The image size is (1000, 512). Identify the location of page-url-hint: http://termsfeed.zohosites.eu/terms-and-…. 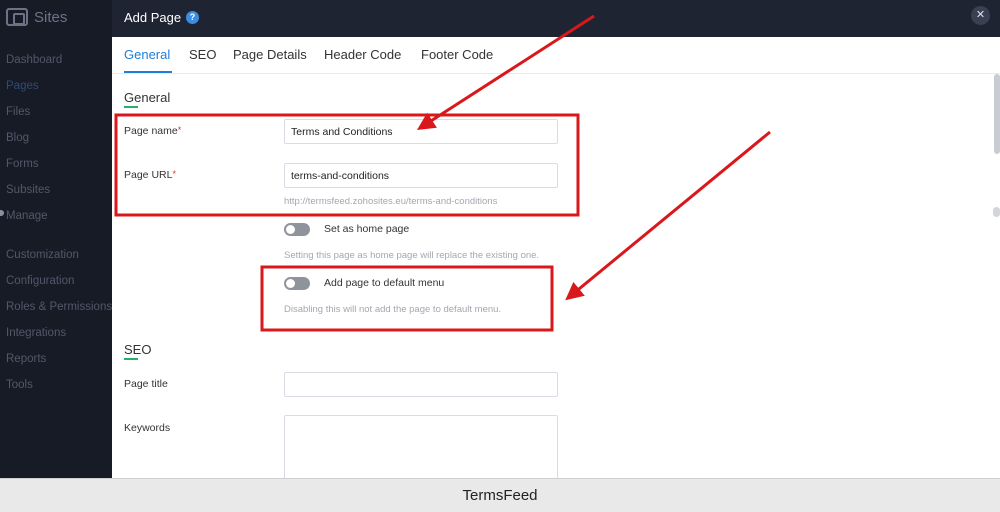
(391, 201).